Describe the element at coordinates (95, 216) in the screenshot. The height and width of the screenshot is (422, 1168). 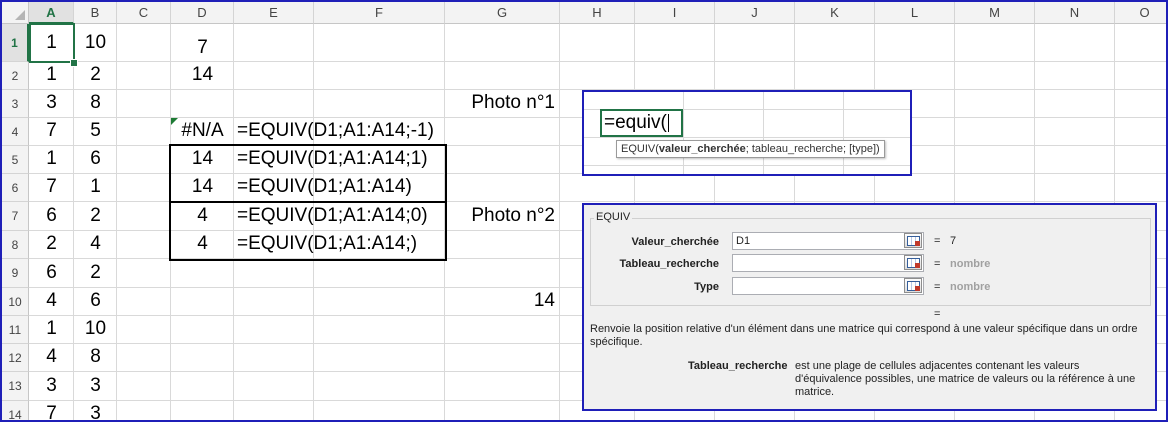
I see `cell-b7: 2` at that location.